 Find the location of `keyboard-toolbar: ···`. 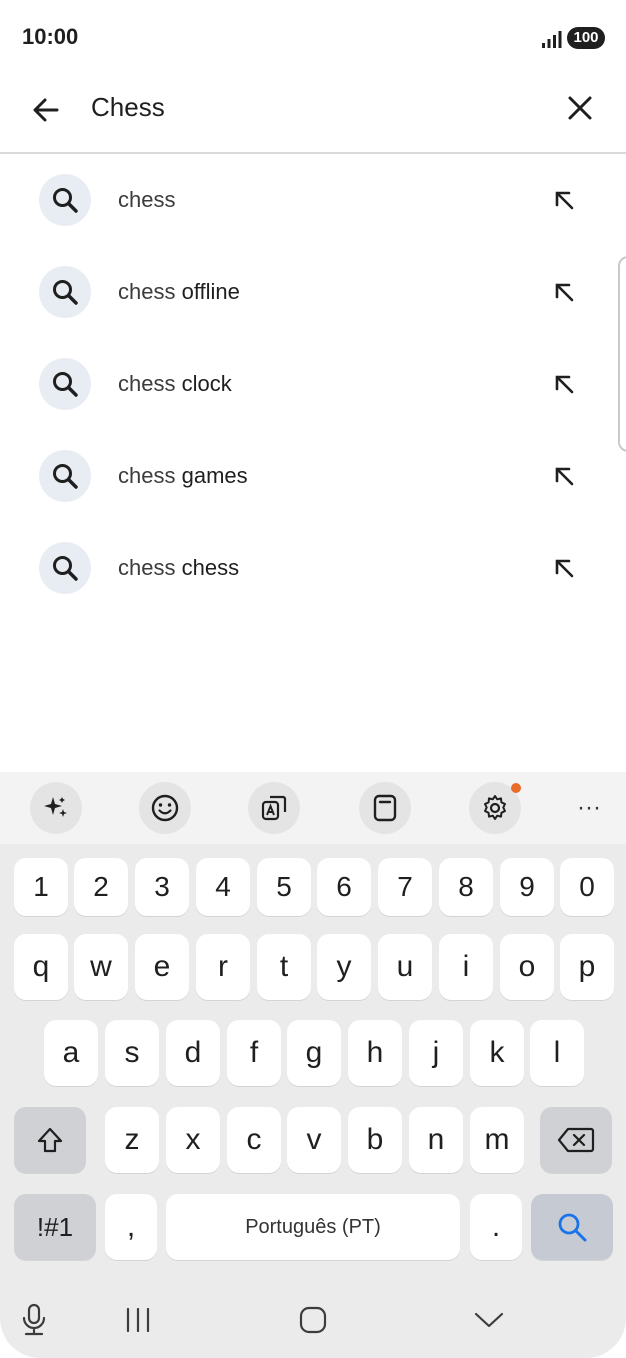

keyboard-toolbar: ··· is located at coordinates (313, 808).